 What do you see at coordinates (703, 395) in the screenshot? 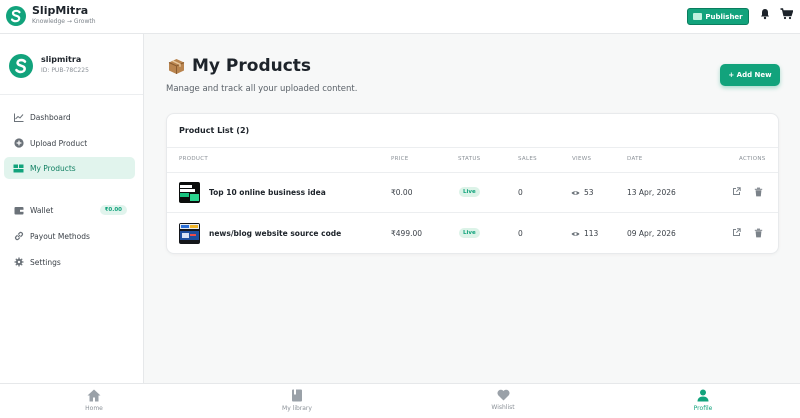
I see `user-icon` at bounding box center [703, 395].